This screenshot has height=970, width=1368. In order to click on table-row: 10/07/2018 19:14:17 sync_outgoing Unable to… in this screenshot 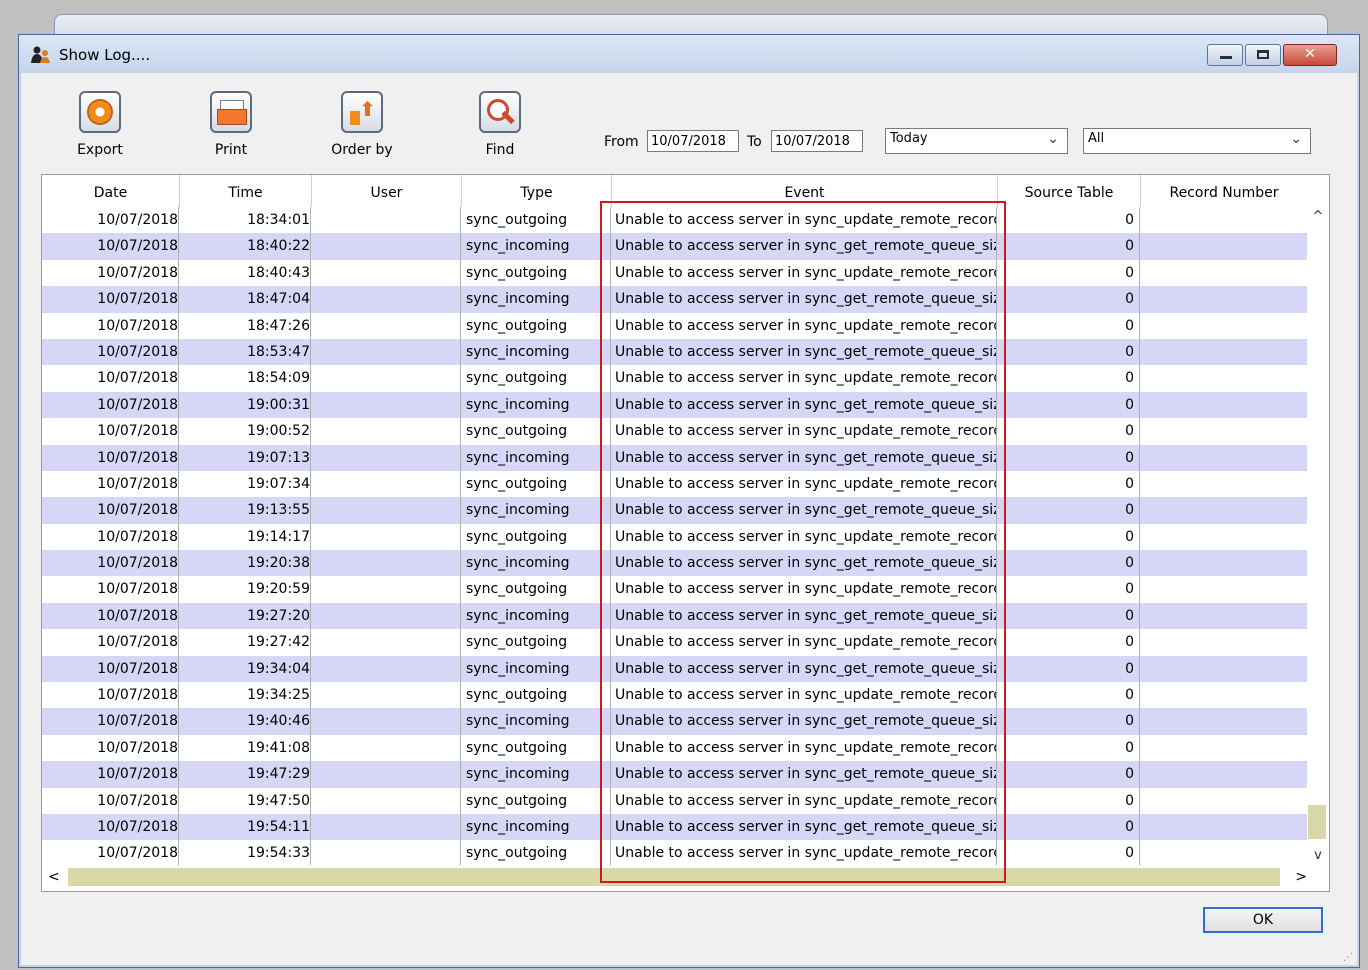, I will do `click(674, 537)`.